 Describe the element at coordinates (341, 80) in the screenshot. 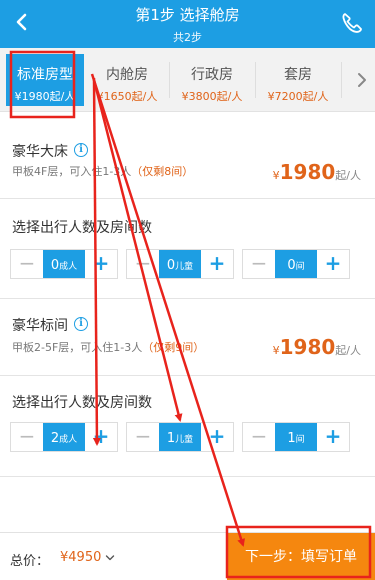

I see `tab-divider` at that location.